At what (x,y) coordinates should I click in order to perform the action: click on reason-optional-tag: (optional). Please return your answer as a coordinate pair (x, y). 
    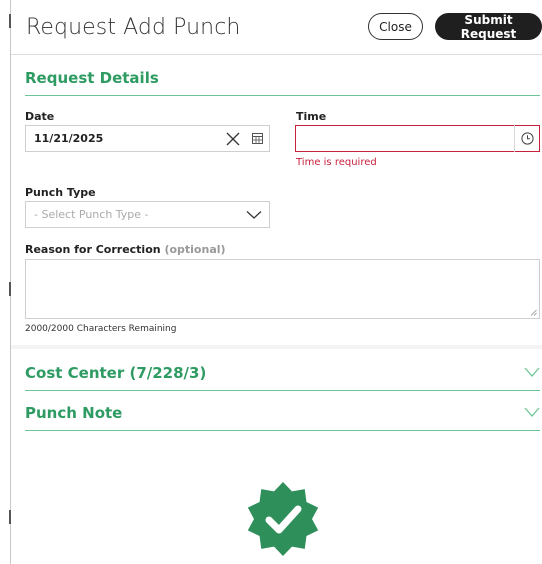
    Looking at the image, I should click on (195, 249).